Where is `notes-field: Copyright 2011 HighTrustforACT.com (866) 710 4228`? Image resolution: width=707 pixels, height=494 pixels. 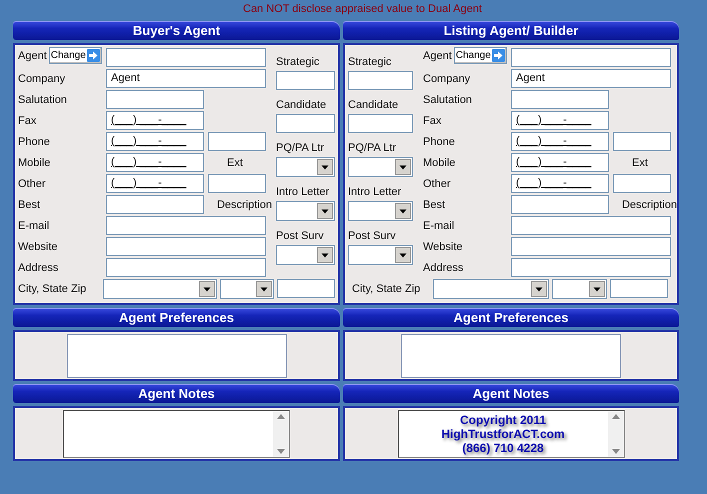
notes-field: Copyright 2011 HighTrustforACT.com (866) 710 4228 is located at coordinates (511, 434).